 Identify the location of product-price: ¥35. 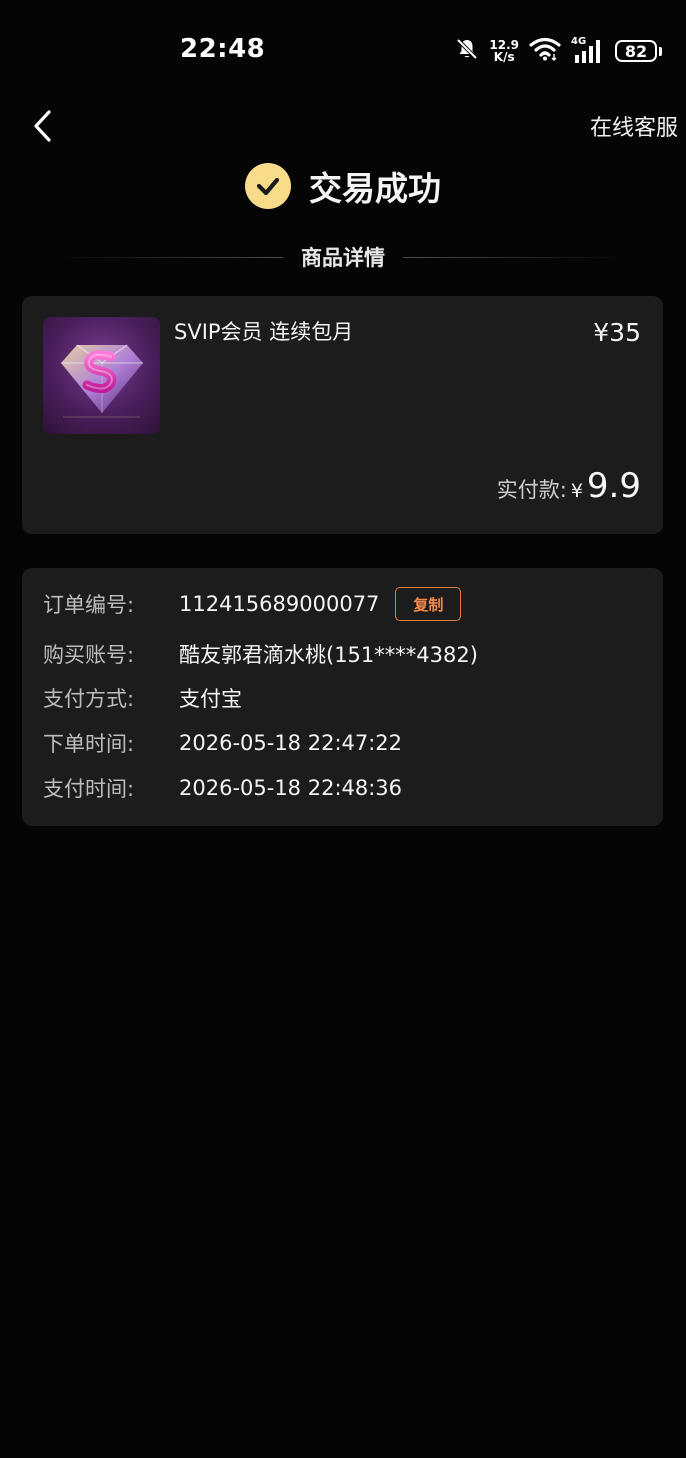
(617, 332).